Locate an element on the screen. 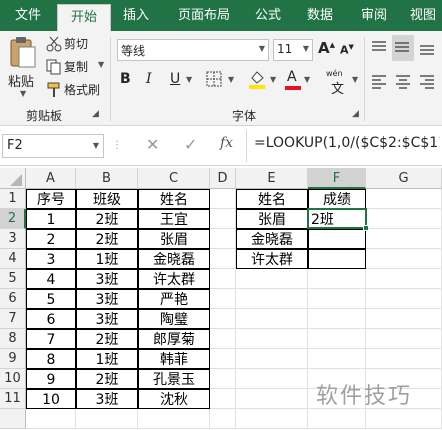 The height and width of the screenshot is (430, 442). select-all-corner is located at coordinates (13, 178).